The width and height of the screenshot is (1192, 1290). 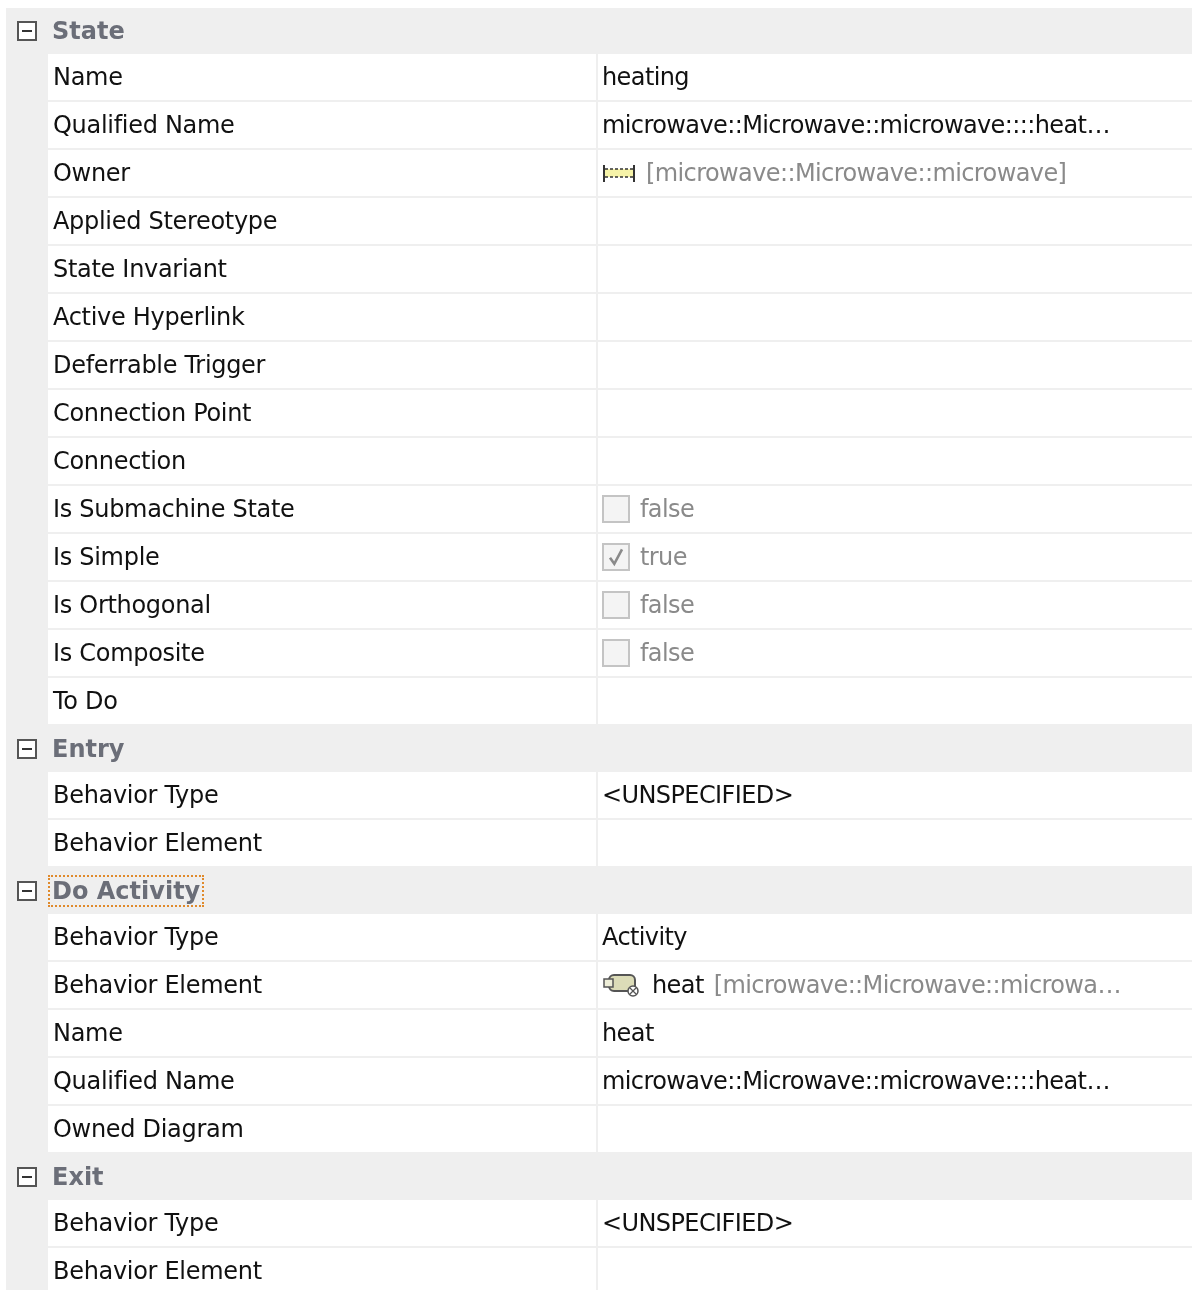 What do you see at coordinates (663, 557) in the screenshot?
I see `checkbox-label: true` at bounding box center [663, 557].